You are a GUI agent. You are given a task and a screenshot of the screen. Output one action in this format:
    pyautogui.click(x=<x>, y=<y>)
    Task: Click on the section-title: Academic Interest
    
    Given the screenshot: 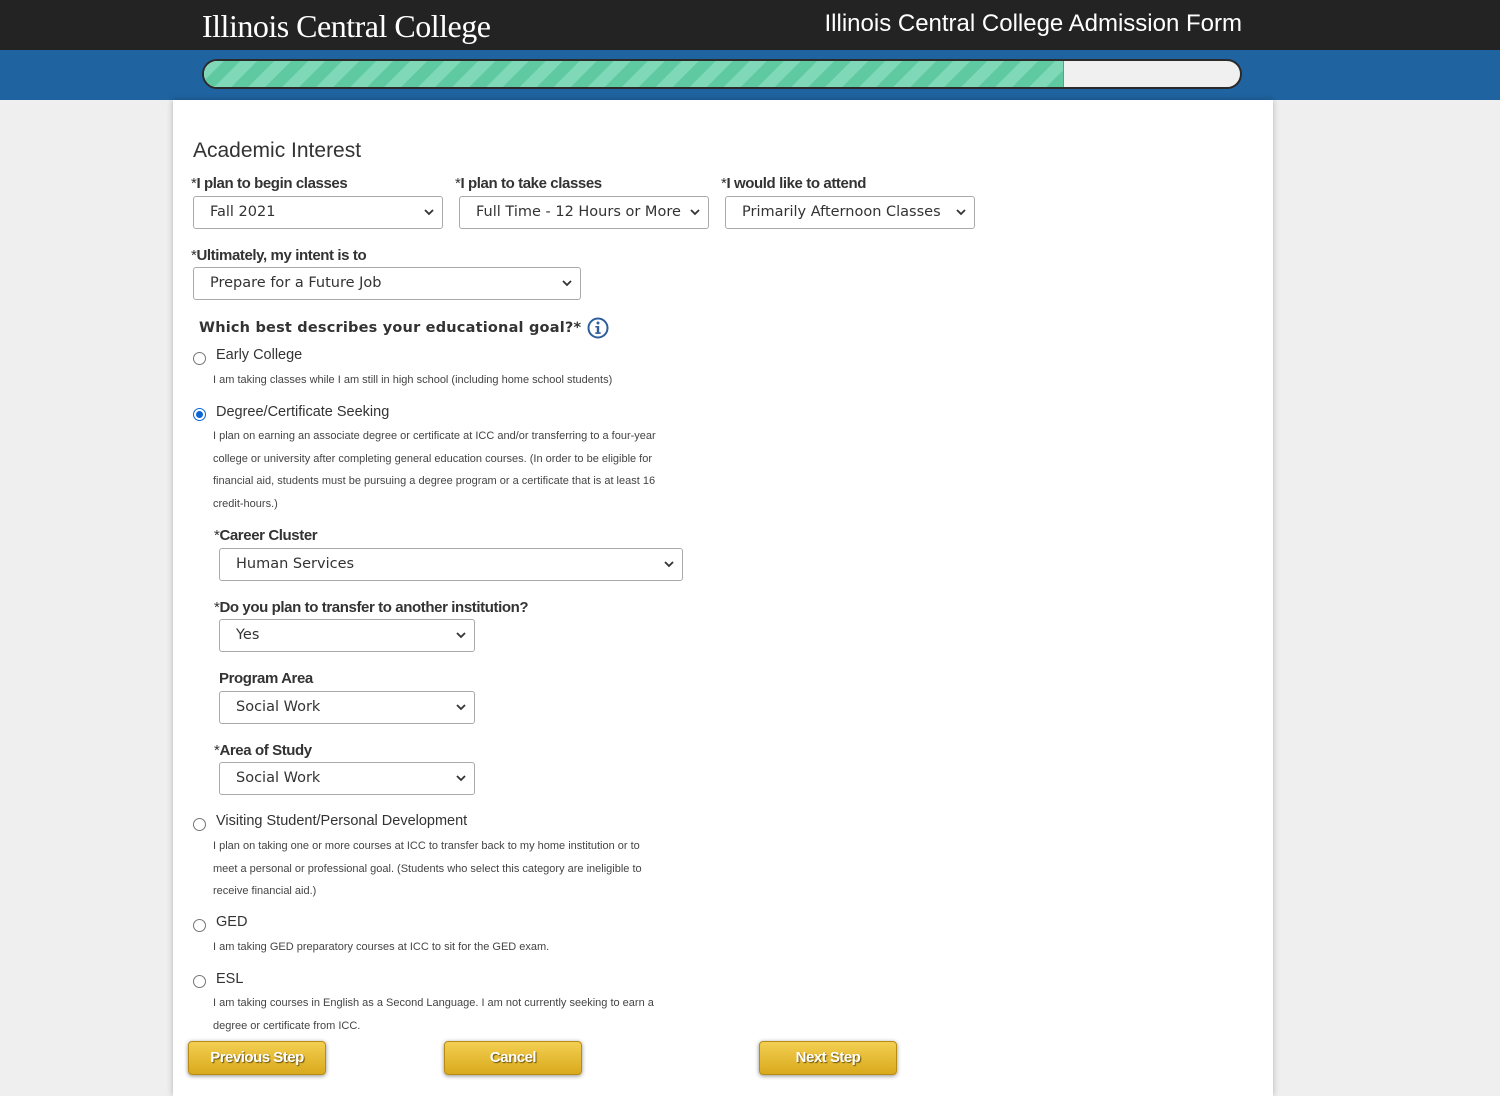 What is the action you would take?
    pyautogui.click(x=277, y=150)
    